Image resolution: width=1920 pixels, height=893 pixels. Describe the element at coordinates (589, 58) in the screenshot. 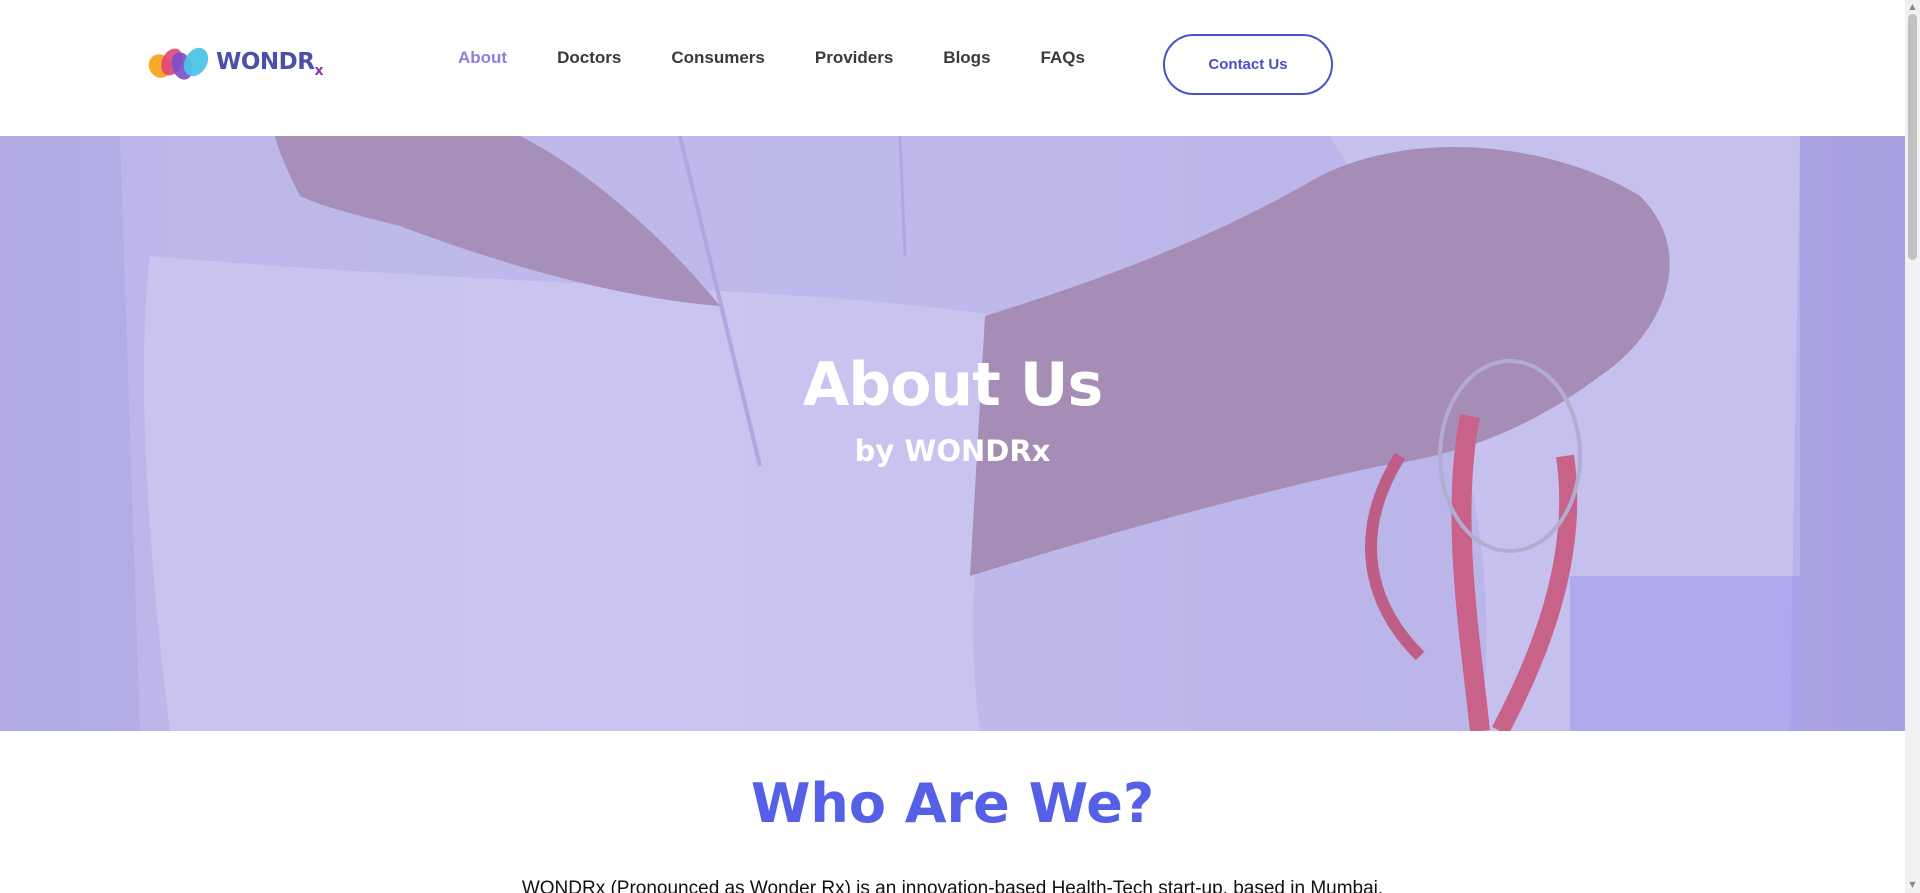

I see `nav-link-doctors: Doctors` at that location.